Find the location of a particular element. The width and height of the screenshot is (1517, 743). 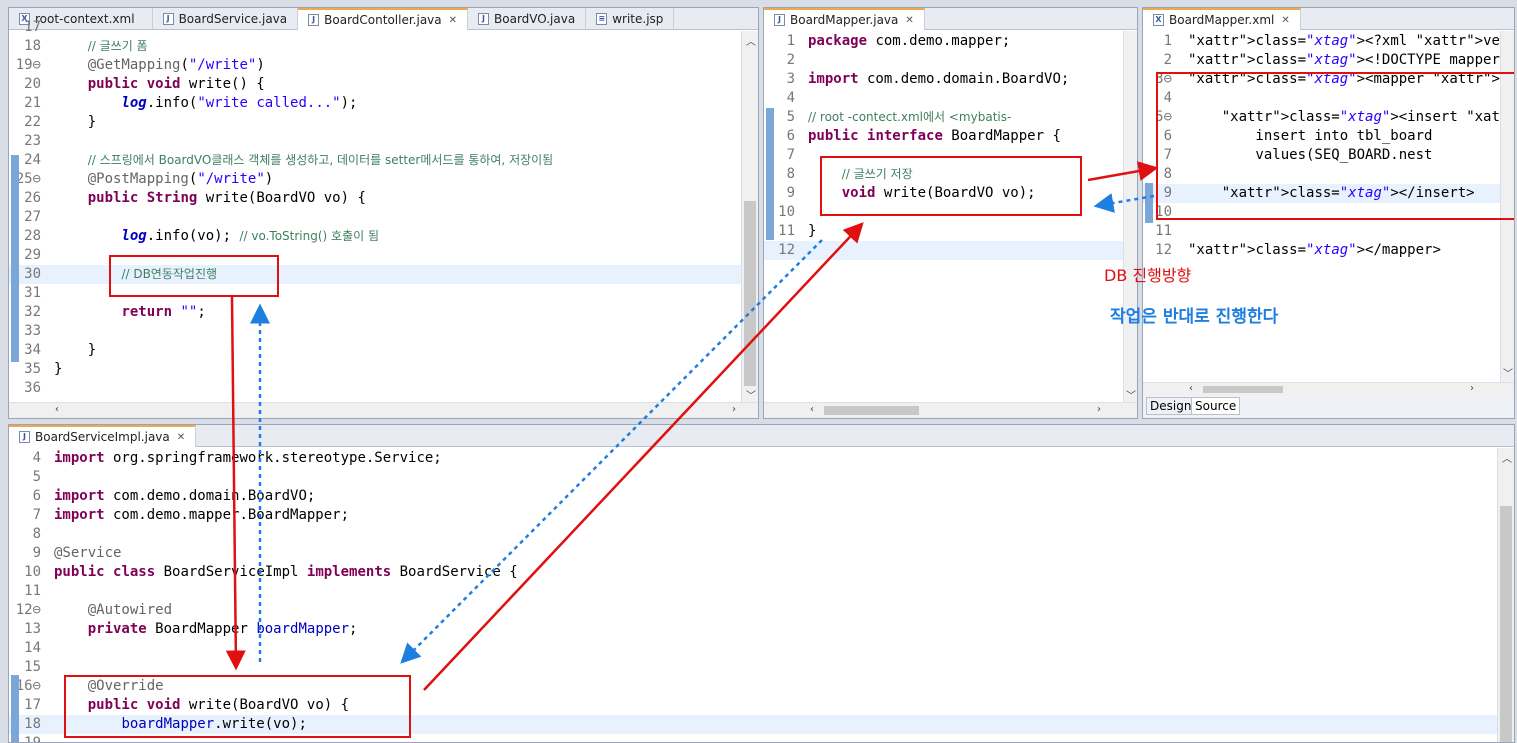

code-line: 4 is located at coordinates (950, 98).